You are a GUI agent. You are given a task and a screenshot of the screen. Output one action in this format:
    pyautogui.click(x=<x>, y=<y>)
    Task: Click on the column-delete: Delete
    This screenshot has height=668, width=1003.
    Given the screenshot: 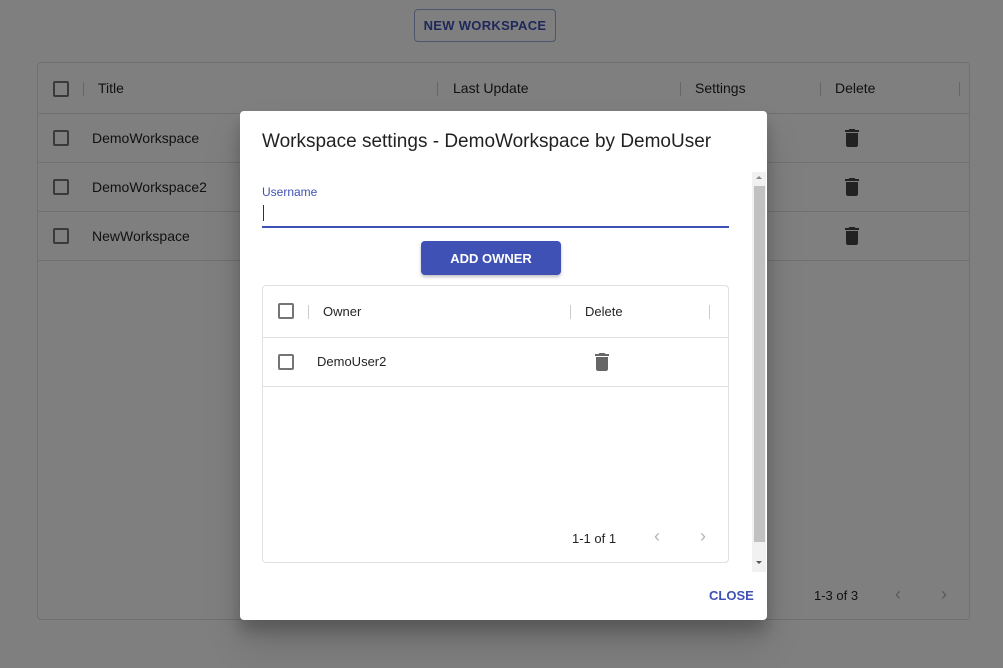 What is the action you would take?
    pyautogui.click(x=604, y=311)
    